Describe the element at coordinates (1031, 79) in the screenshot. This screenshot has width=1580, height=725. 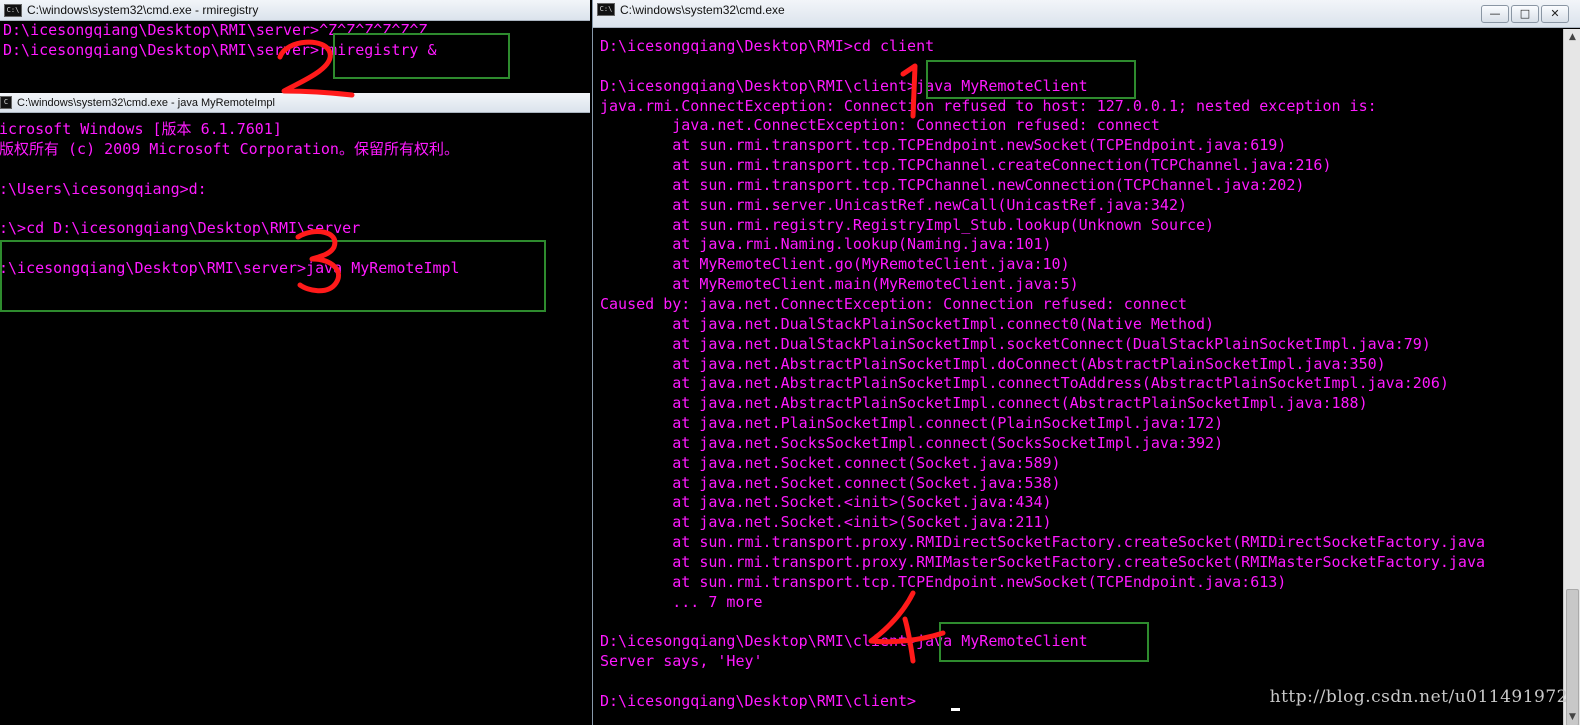
I see `highlight-box-client-first` at that location.